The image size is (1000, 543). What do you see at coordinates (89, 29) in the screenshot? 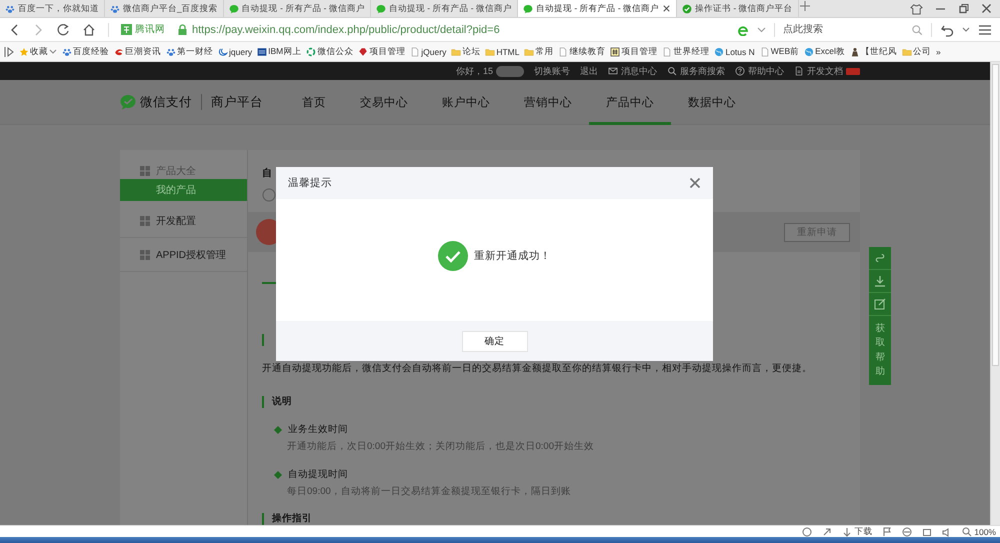
I see `home-icon` at bounding box center [89, 29].